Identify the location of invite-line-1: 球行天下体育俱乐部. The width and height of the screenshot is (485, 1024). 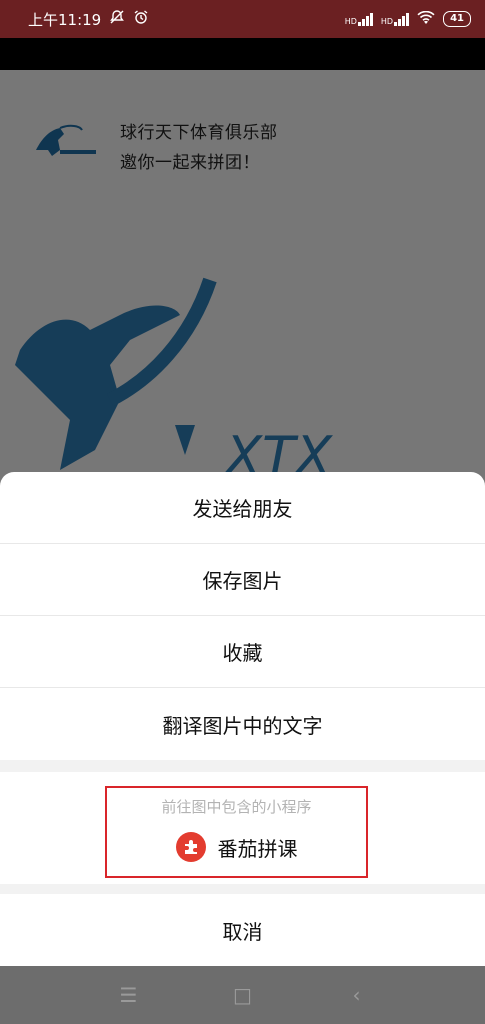
(199, 133).